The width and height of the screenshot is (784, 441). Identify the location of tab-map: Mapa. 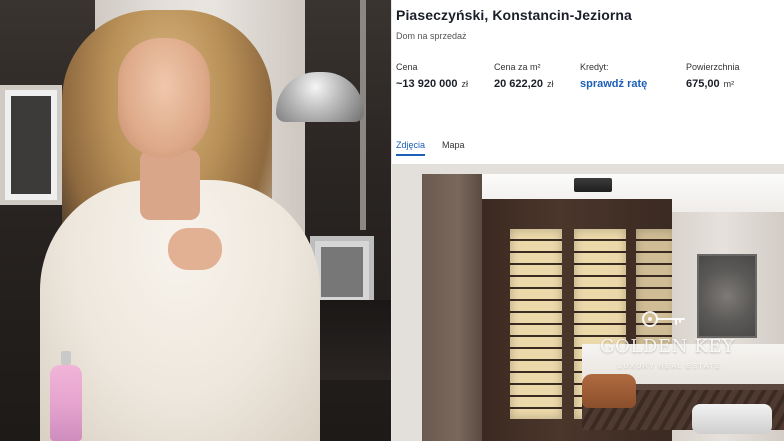
(453, 147).